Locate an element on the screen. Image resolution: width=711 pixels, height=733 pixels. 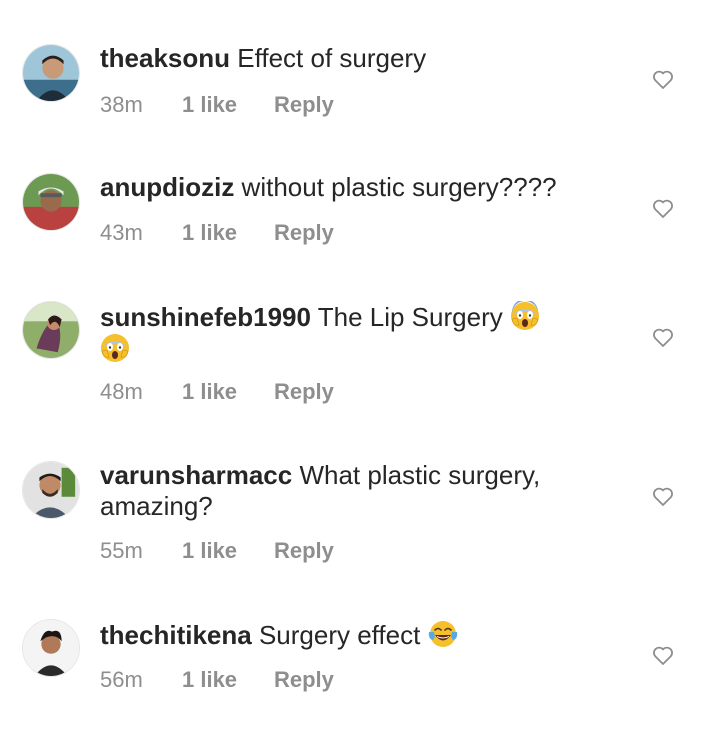
comment-body: thechitikena Surgery effect is located at coordinates (360, 635).